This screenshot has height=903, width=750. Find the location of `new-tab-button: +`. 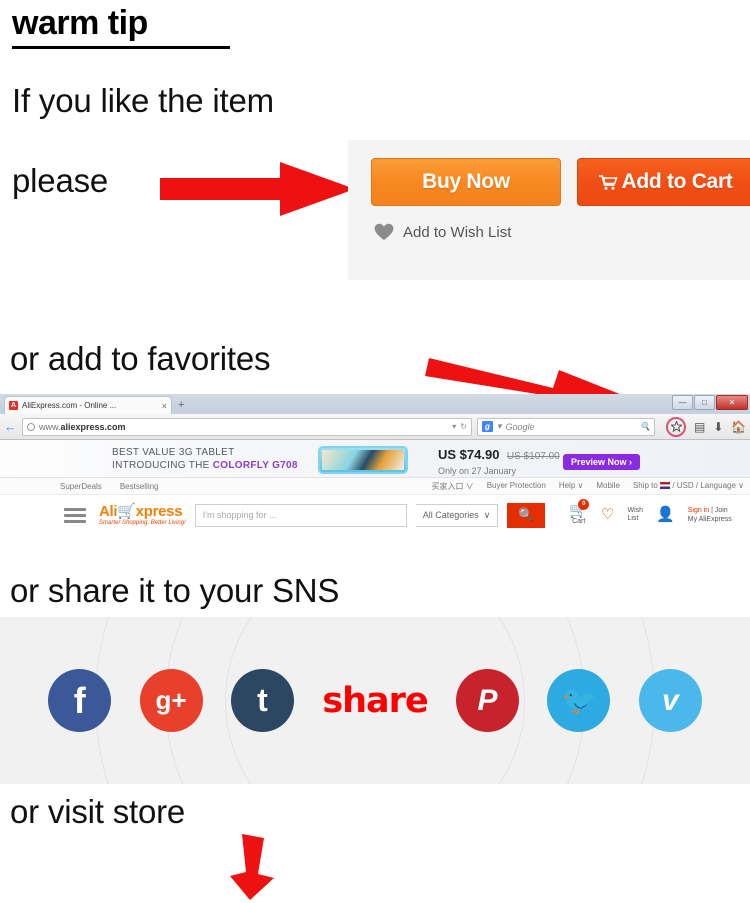

new-tab-button: + is located at coordinates (181, 405).